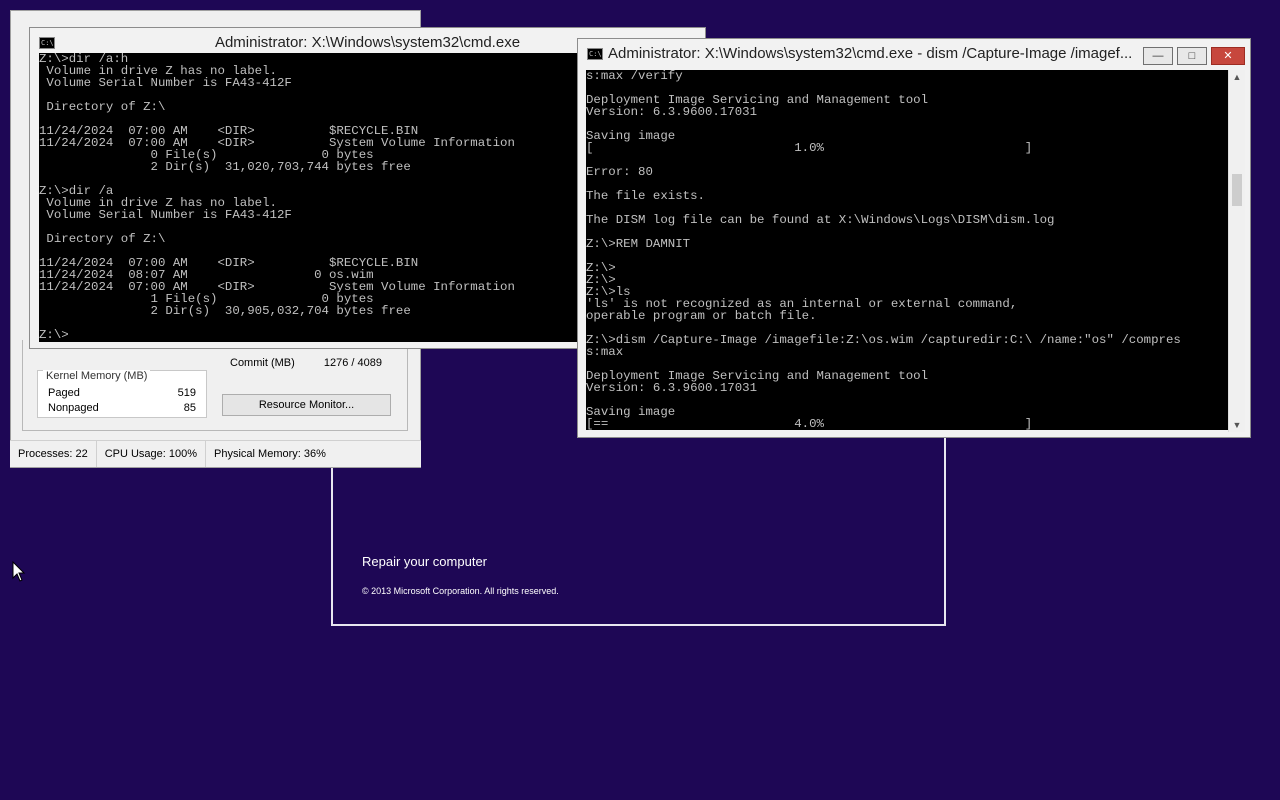 This screenshot has height=800, width=1280. What do you see at coordinates (645, 196) in the screenshot?
I see `console-line: The file exists.` at bounding box center [645, 196].